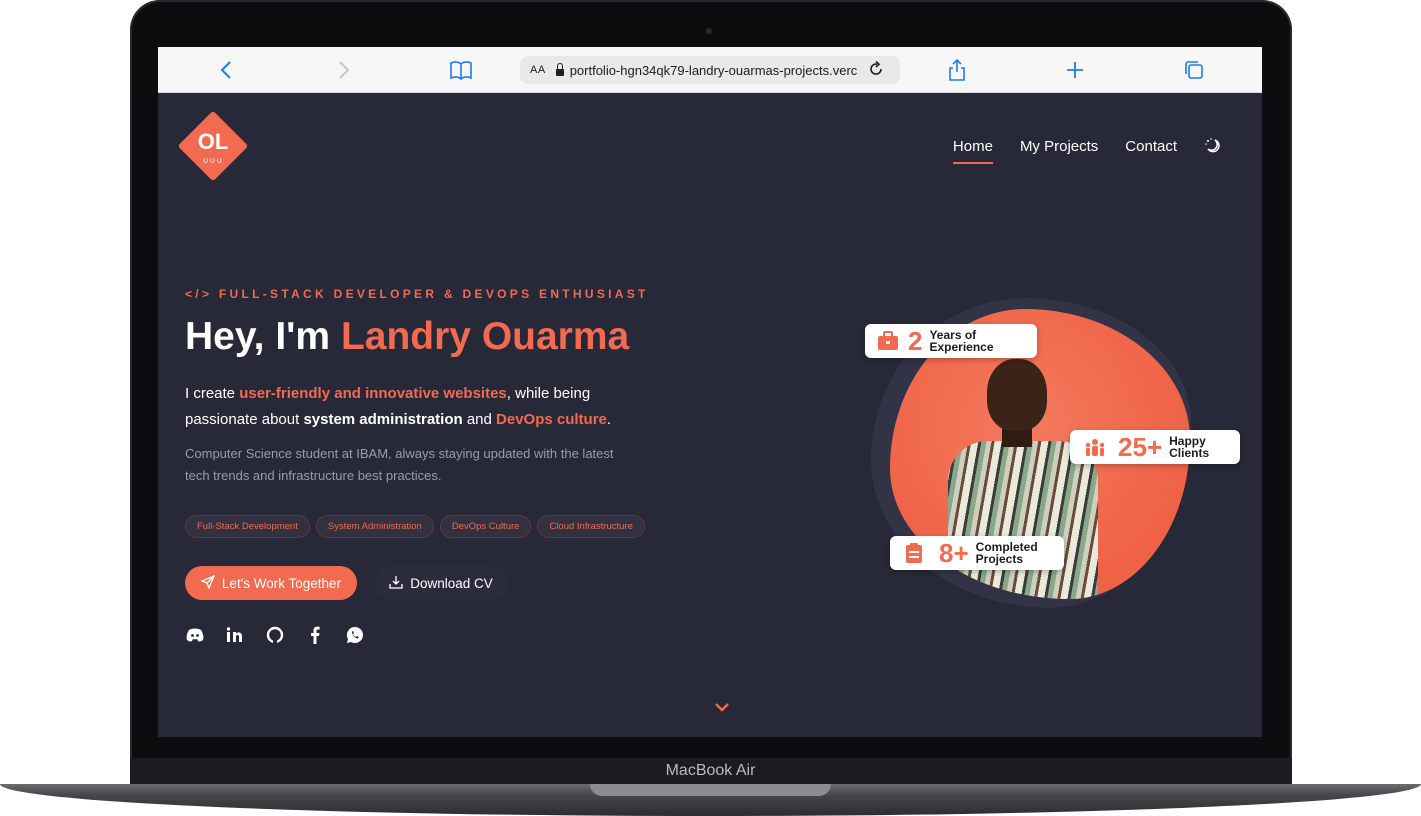  I want to click on nav-contact: Contact, so click(1151, 146).